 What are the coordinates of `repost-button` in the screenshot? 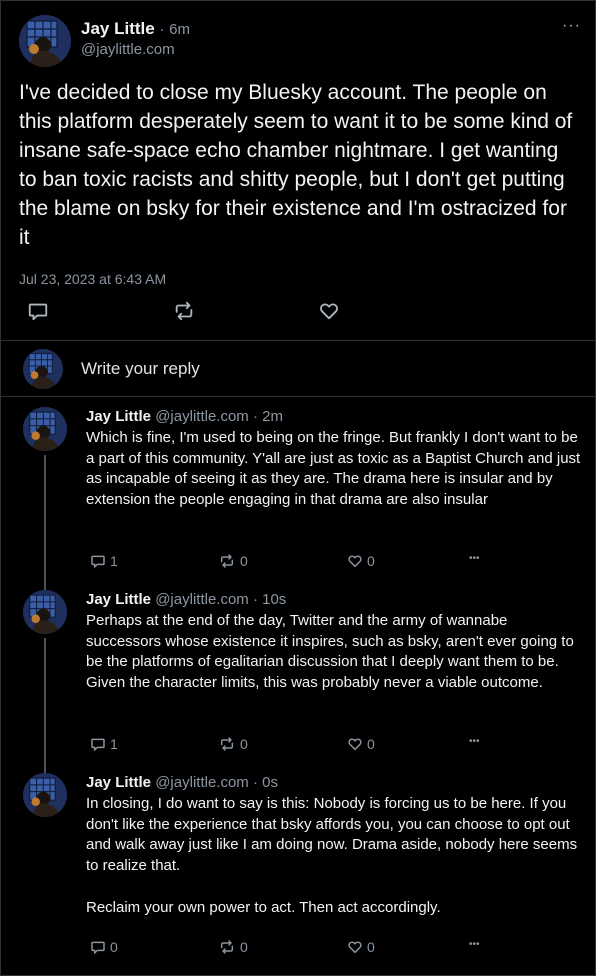 It's located at (184, 311).